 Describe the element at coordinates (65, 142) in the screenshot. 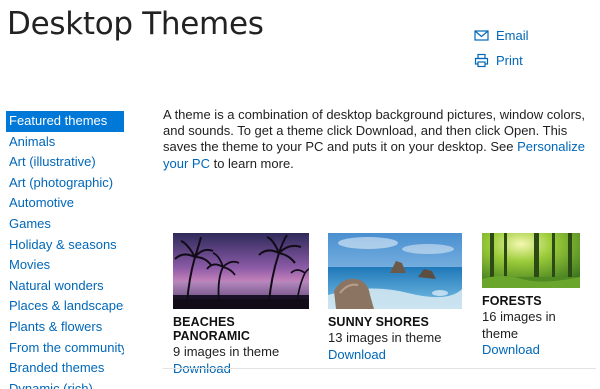

I see `sidebar-item-animals: Animals` at that location.